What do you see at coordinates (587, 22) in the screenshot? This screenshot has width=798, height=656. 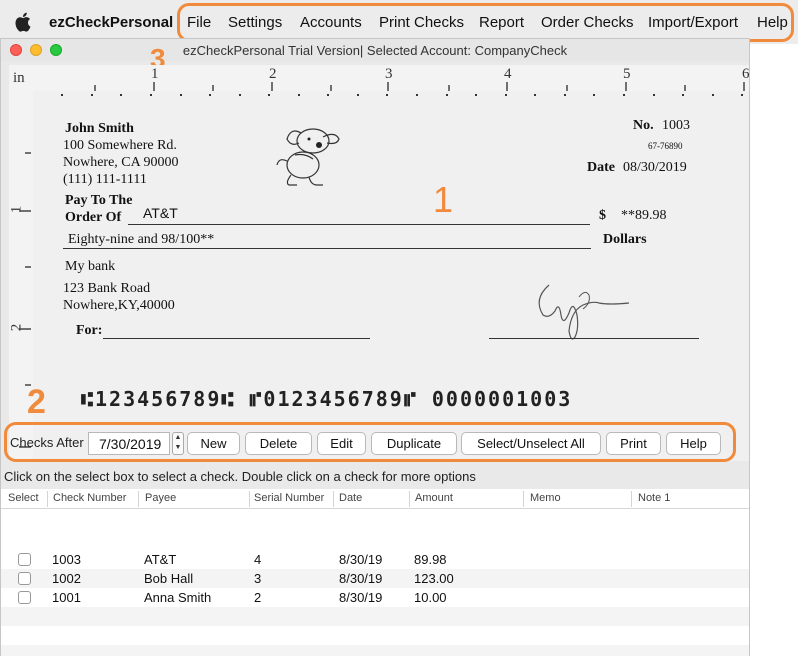 I see `menu-order-checks: Order Checks` at bounding box center [587, 22].